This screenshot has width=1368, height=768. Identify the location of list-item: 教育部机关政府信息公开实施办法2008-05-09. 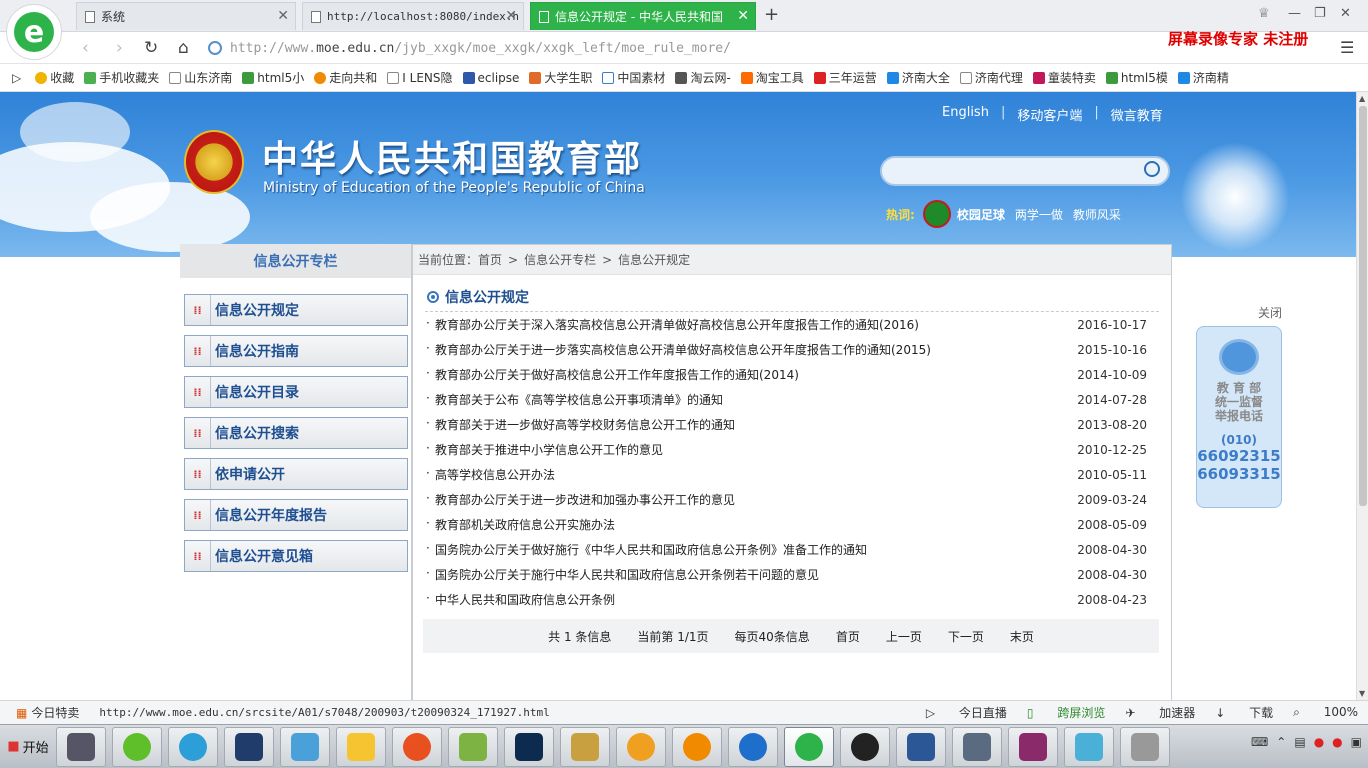
(792, 524).